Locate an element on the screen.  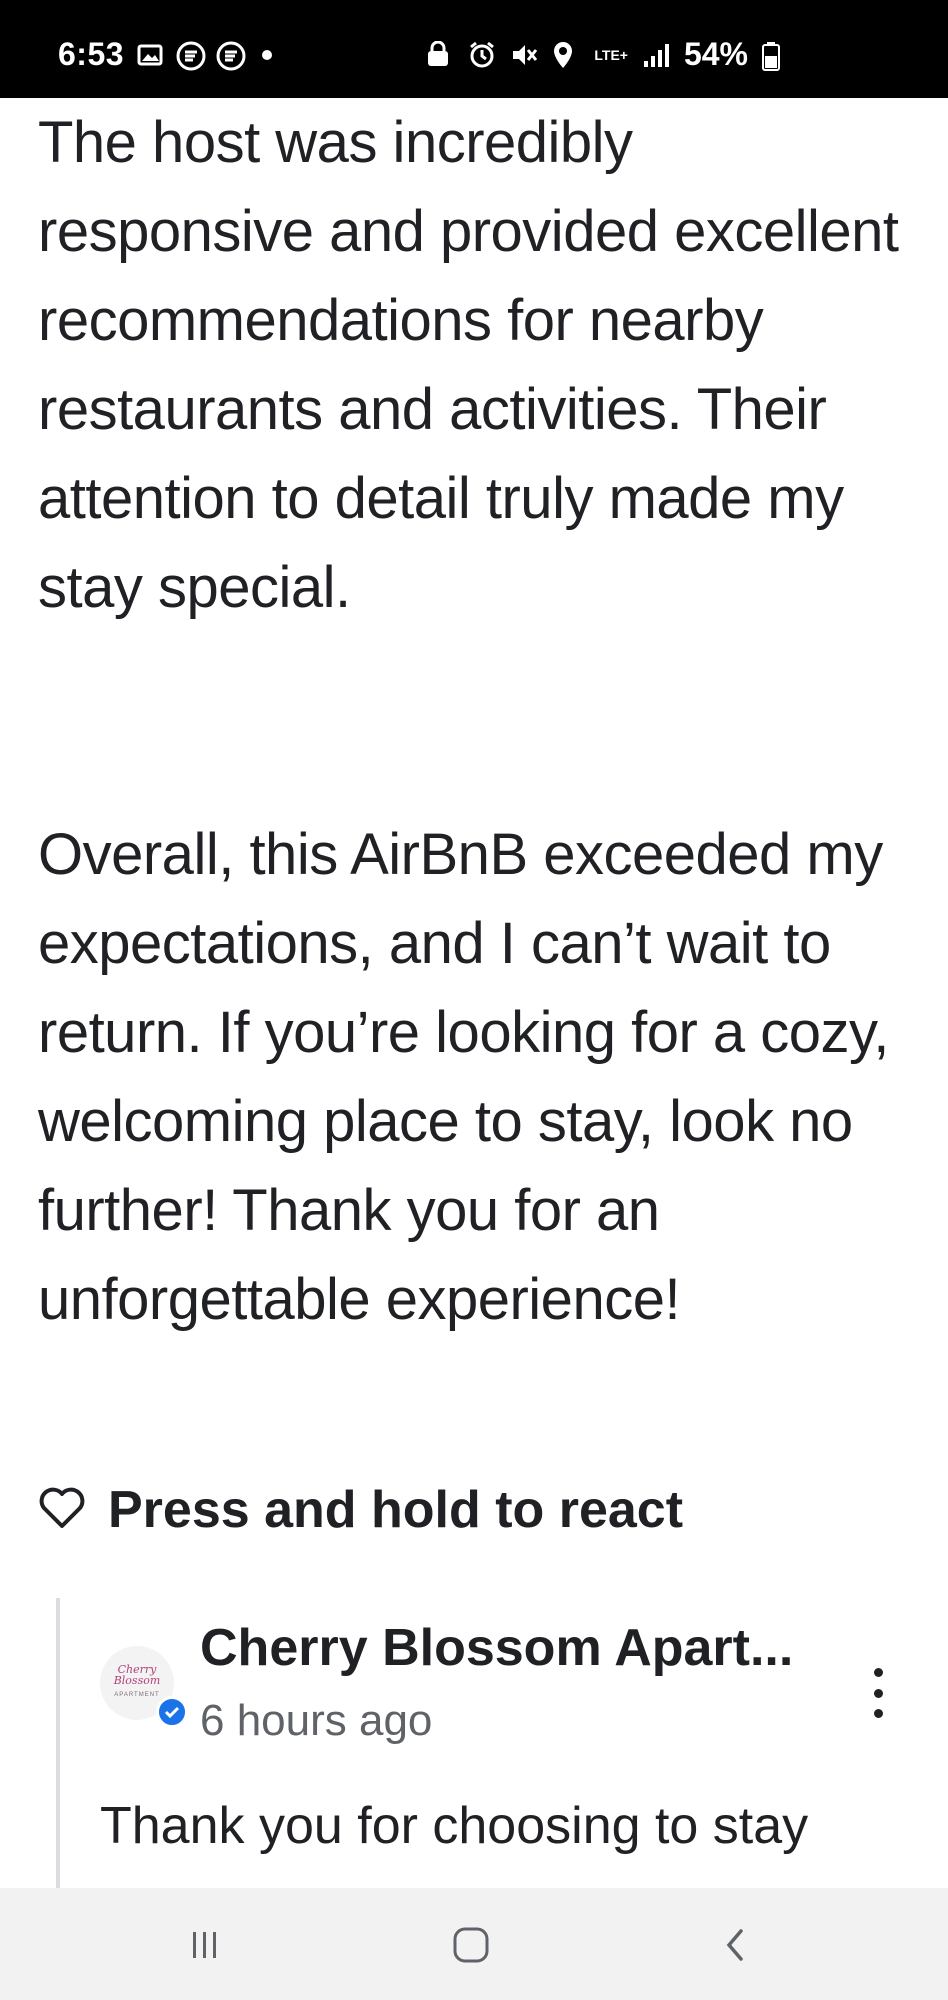
mute-icon is located at coordinates (524, 55).